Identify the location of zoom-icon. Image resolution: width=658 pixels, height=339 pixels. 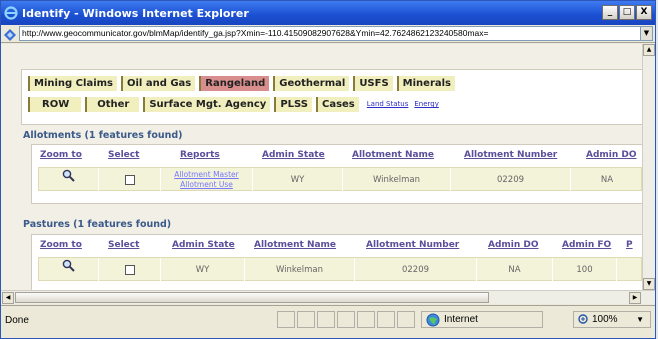
(583, 322).